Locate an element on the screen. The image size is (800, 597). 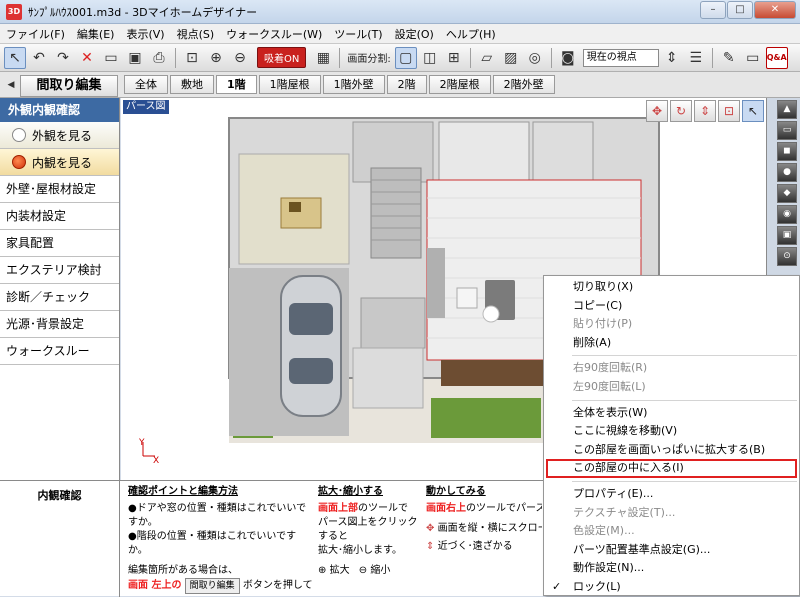
menu-item-lock: ✓ ロック(L) is located at coordinates (671, 587).